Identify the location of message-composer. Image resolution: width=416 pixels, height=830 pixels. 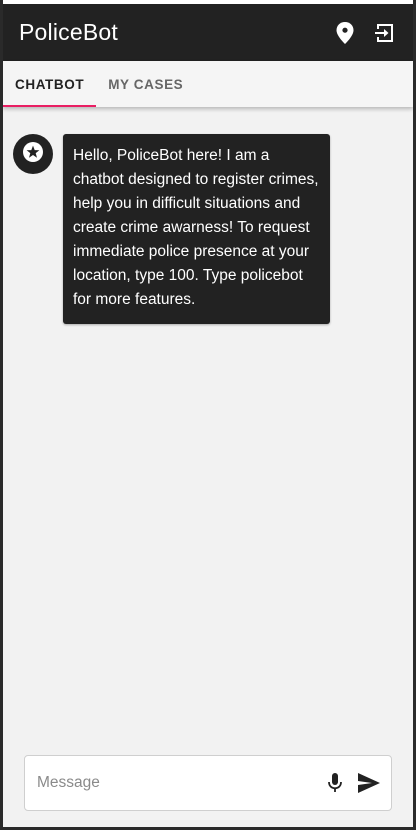
(208, 783).